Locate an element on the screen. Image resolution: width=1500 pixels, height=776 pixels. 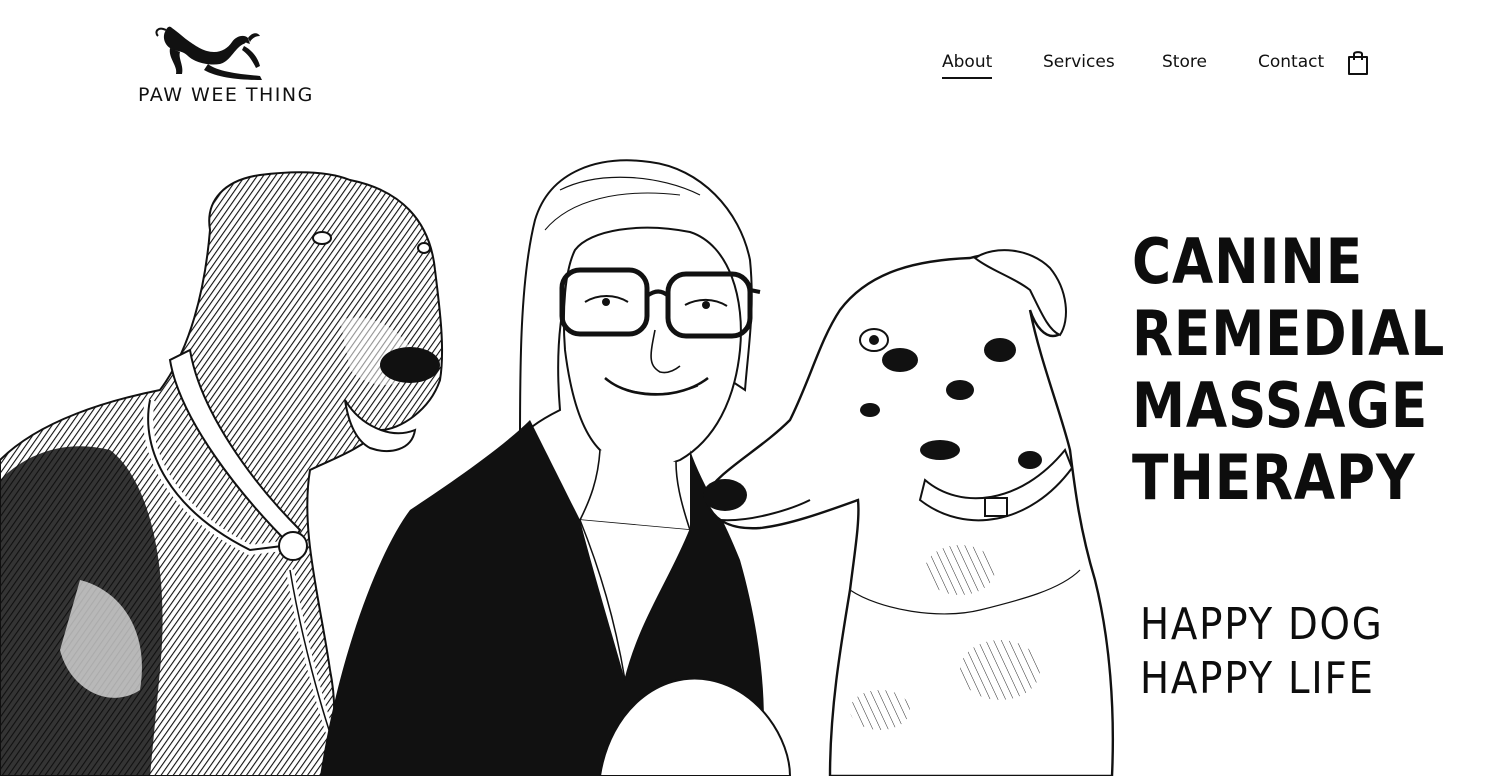
logo-wordmark: PAW WEE THING is located at coordinates (226, 95).